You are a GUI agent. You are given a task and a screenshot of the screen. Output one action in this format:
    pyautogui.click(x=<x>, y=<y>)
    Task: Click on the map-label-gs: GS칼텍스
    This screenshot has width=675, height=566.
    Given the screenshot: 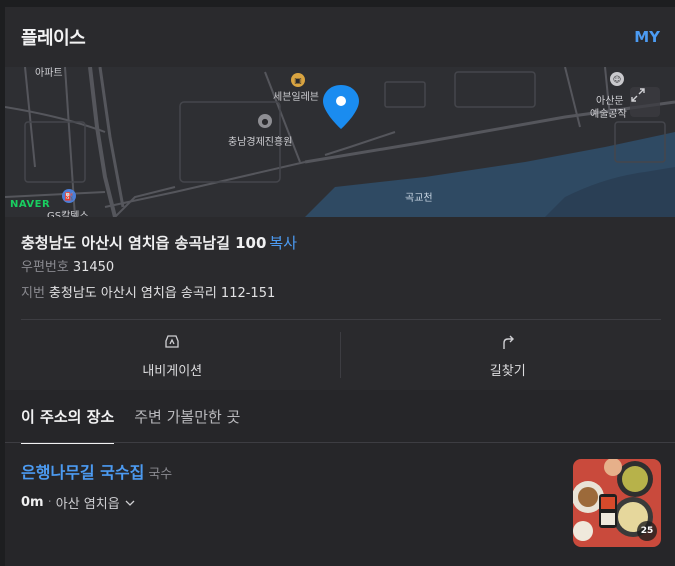 What is the action you would take?
    pyautogui.click(x=68, y=214)
    